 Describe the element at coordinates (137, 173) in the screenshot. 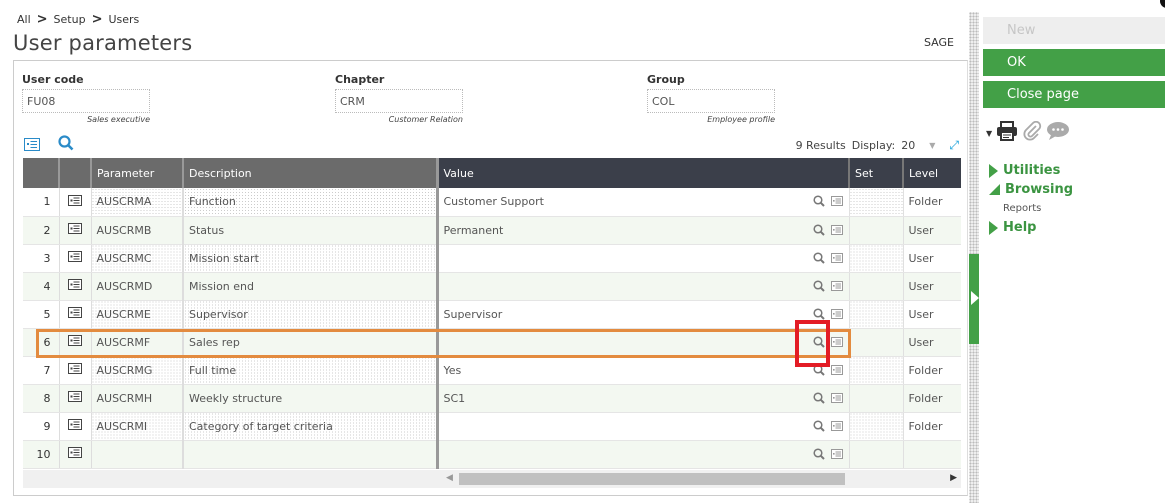

I see `column-header-parameter: Parameter` at that location.